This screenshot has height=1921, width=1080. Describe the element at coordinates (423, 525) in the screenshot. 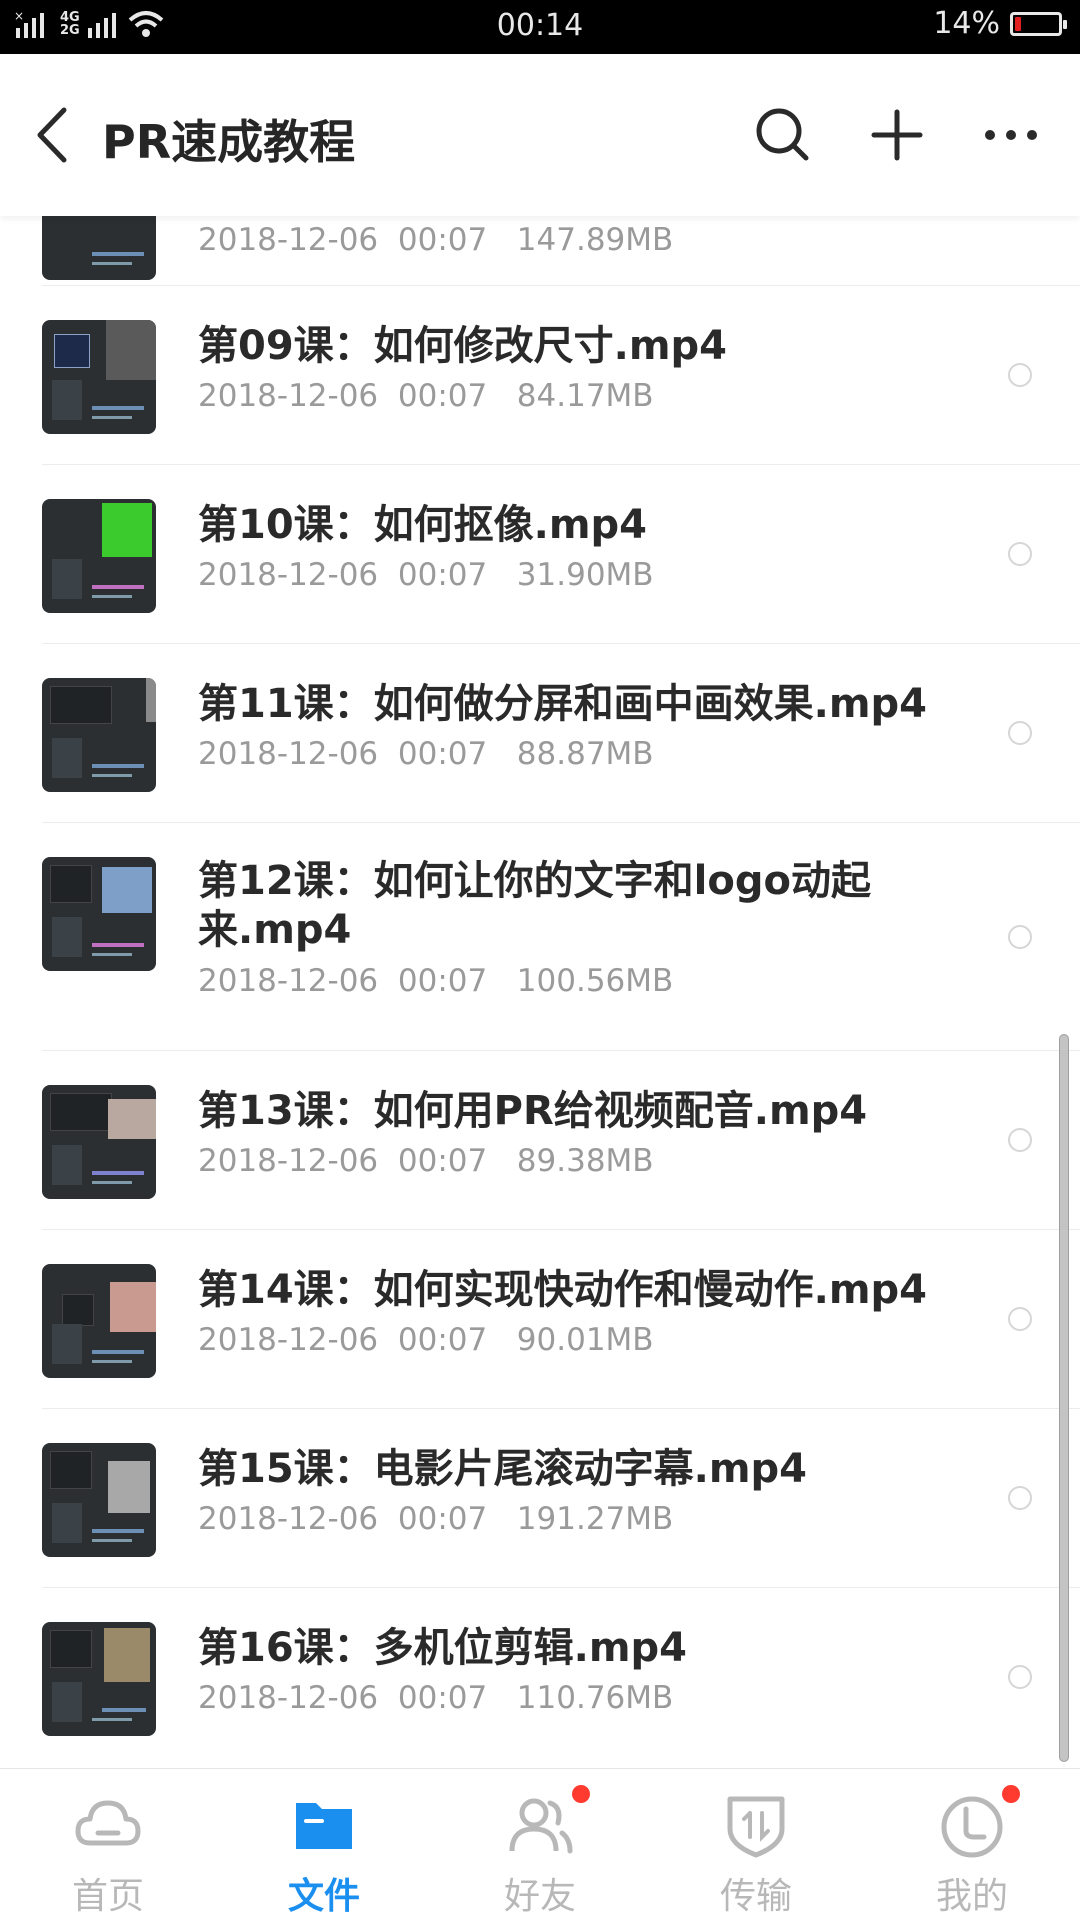

I see `file-title: 第10课：如何抠像.mp4` at that location.